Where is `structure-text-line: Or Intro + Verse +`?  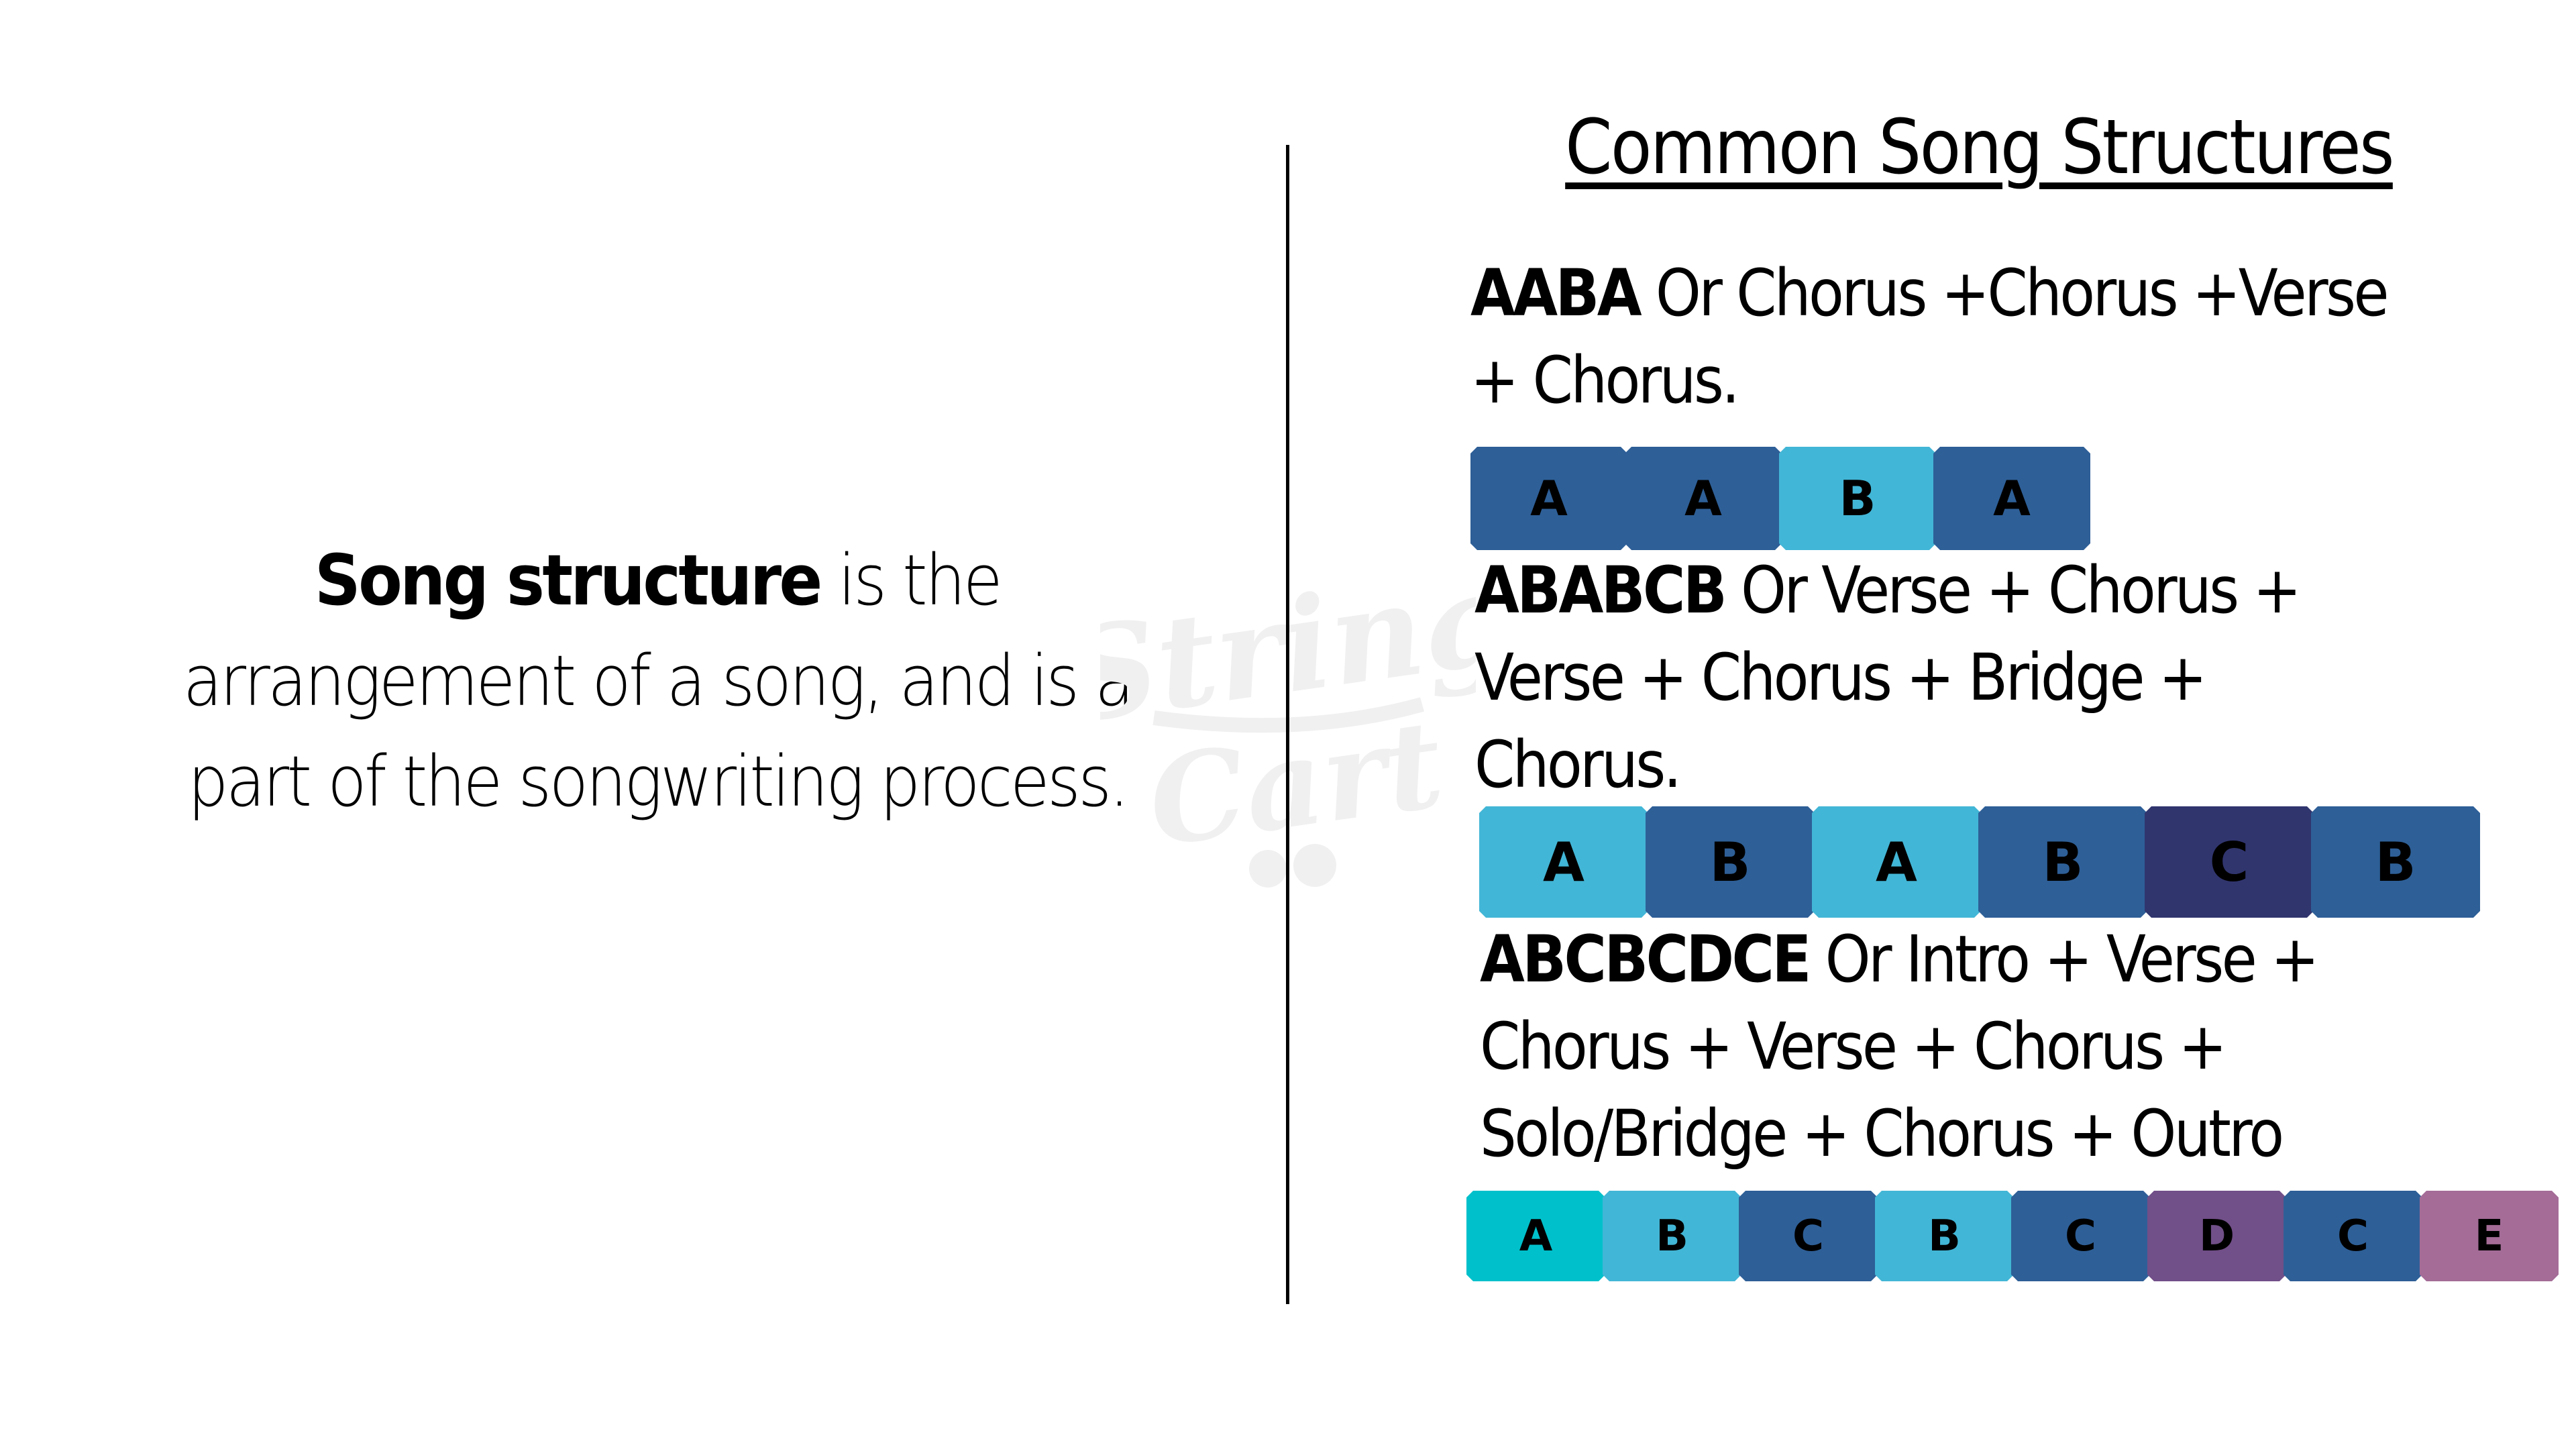 structure-text-line: Or Intro + Verse + is located at coordinates (2064, 959).